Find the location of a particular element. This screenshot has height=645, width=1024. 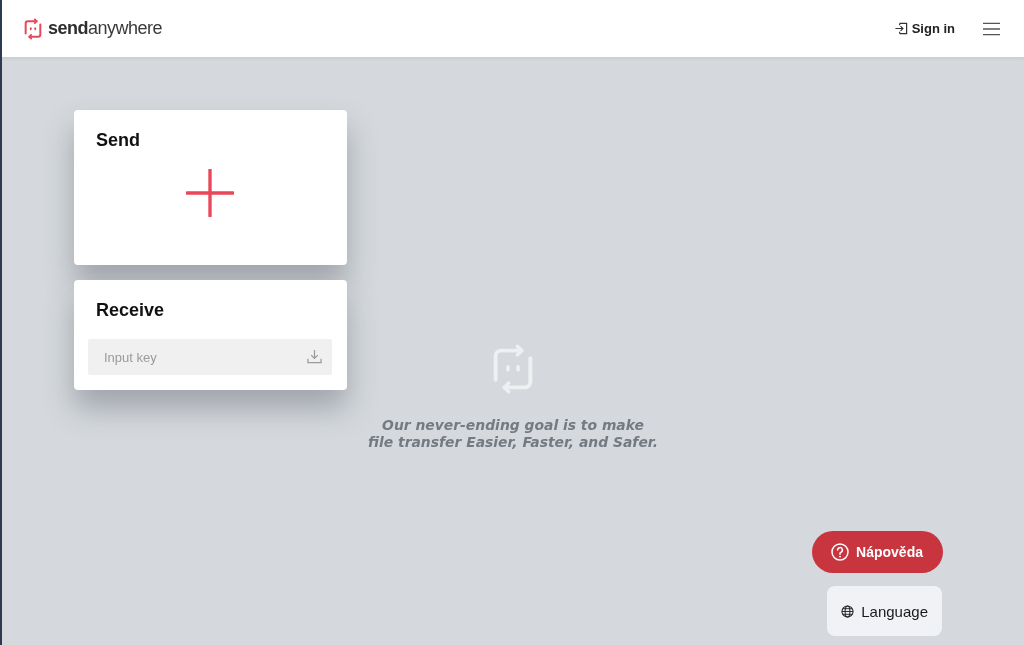

send-card: Send is located at coordinates (210, 187).